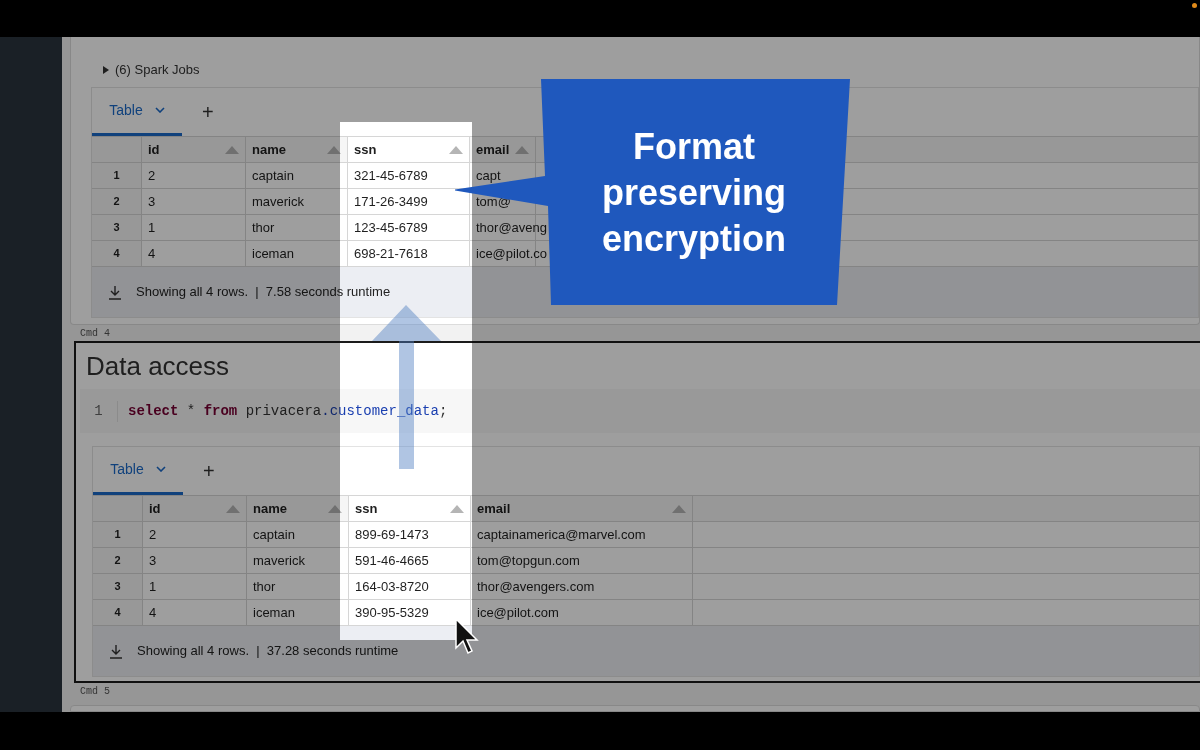 This screenshot has width=1200, height=750. I want to click on expand-triangle-icon, so click(106, 70).